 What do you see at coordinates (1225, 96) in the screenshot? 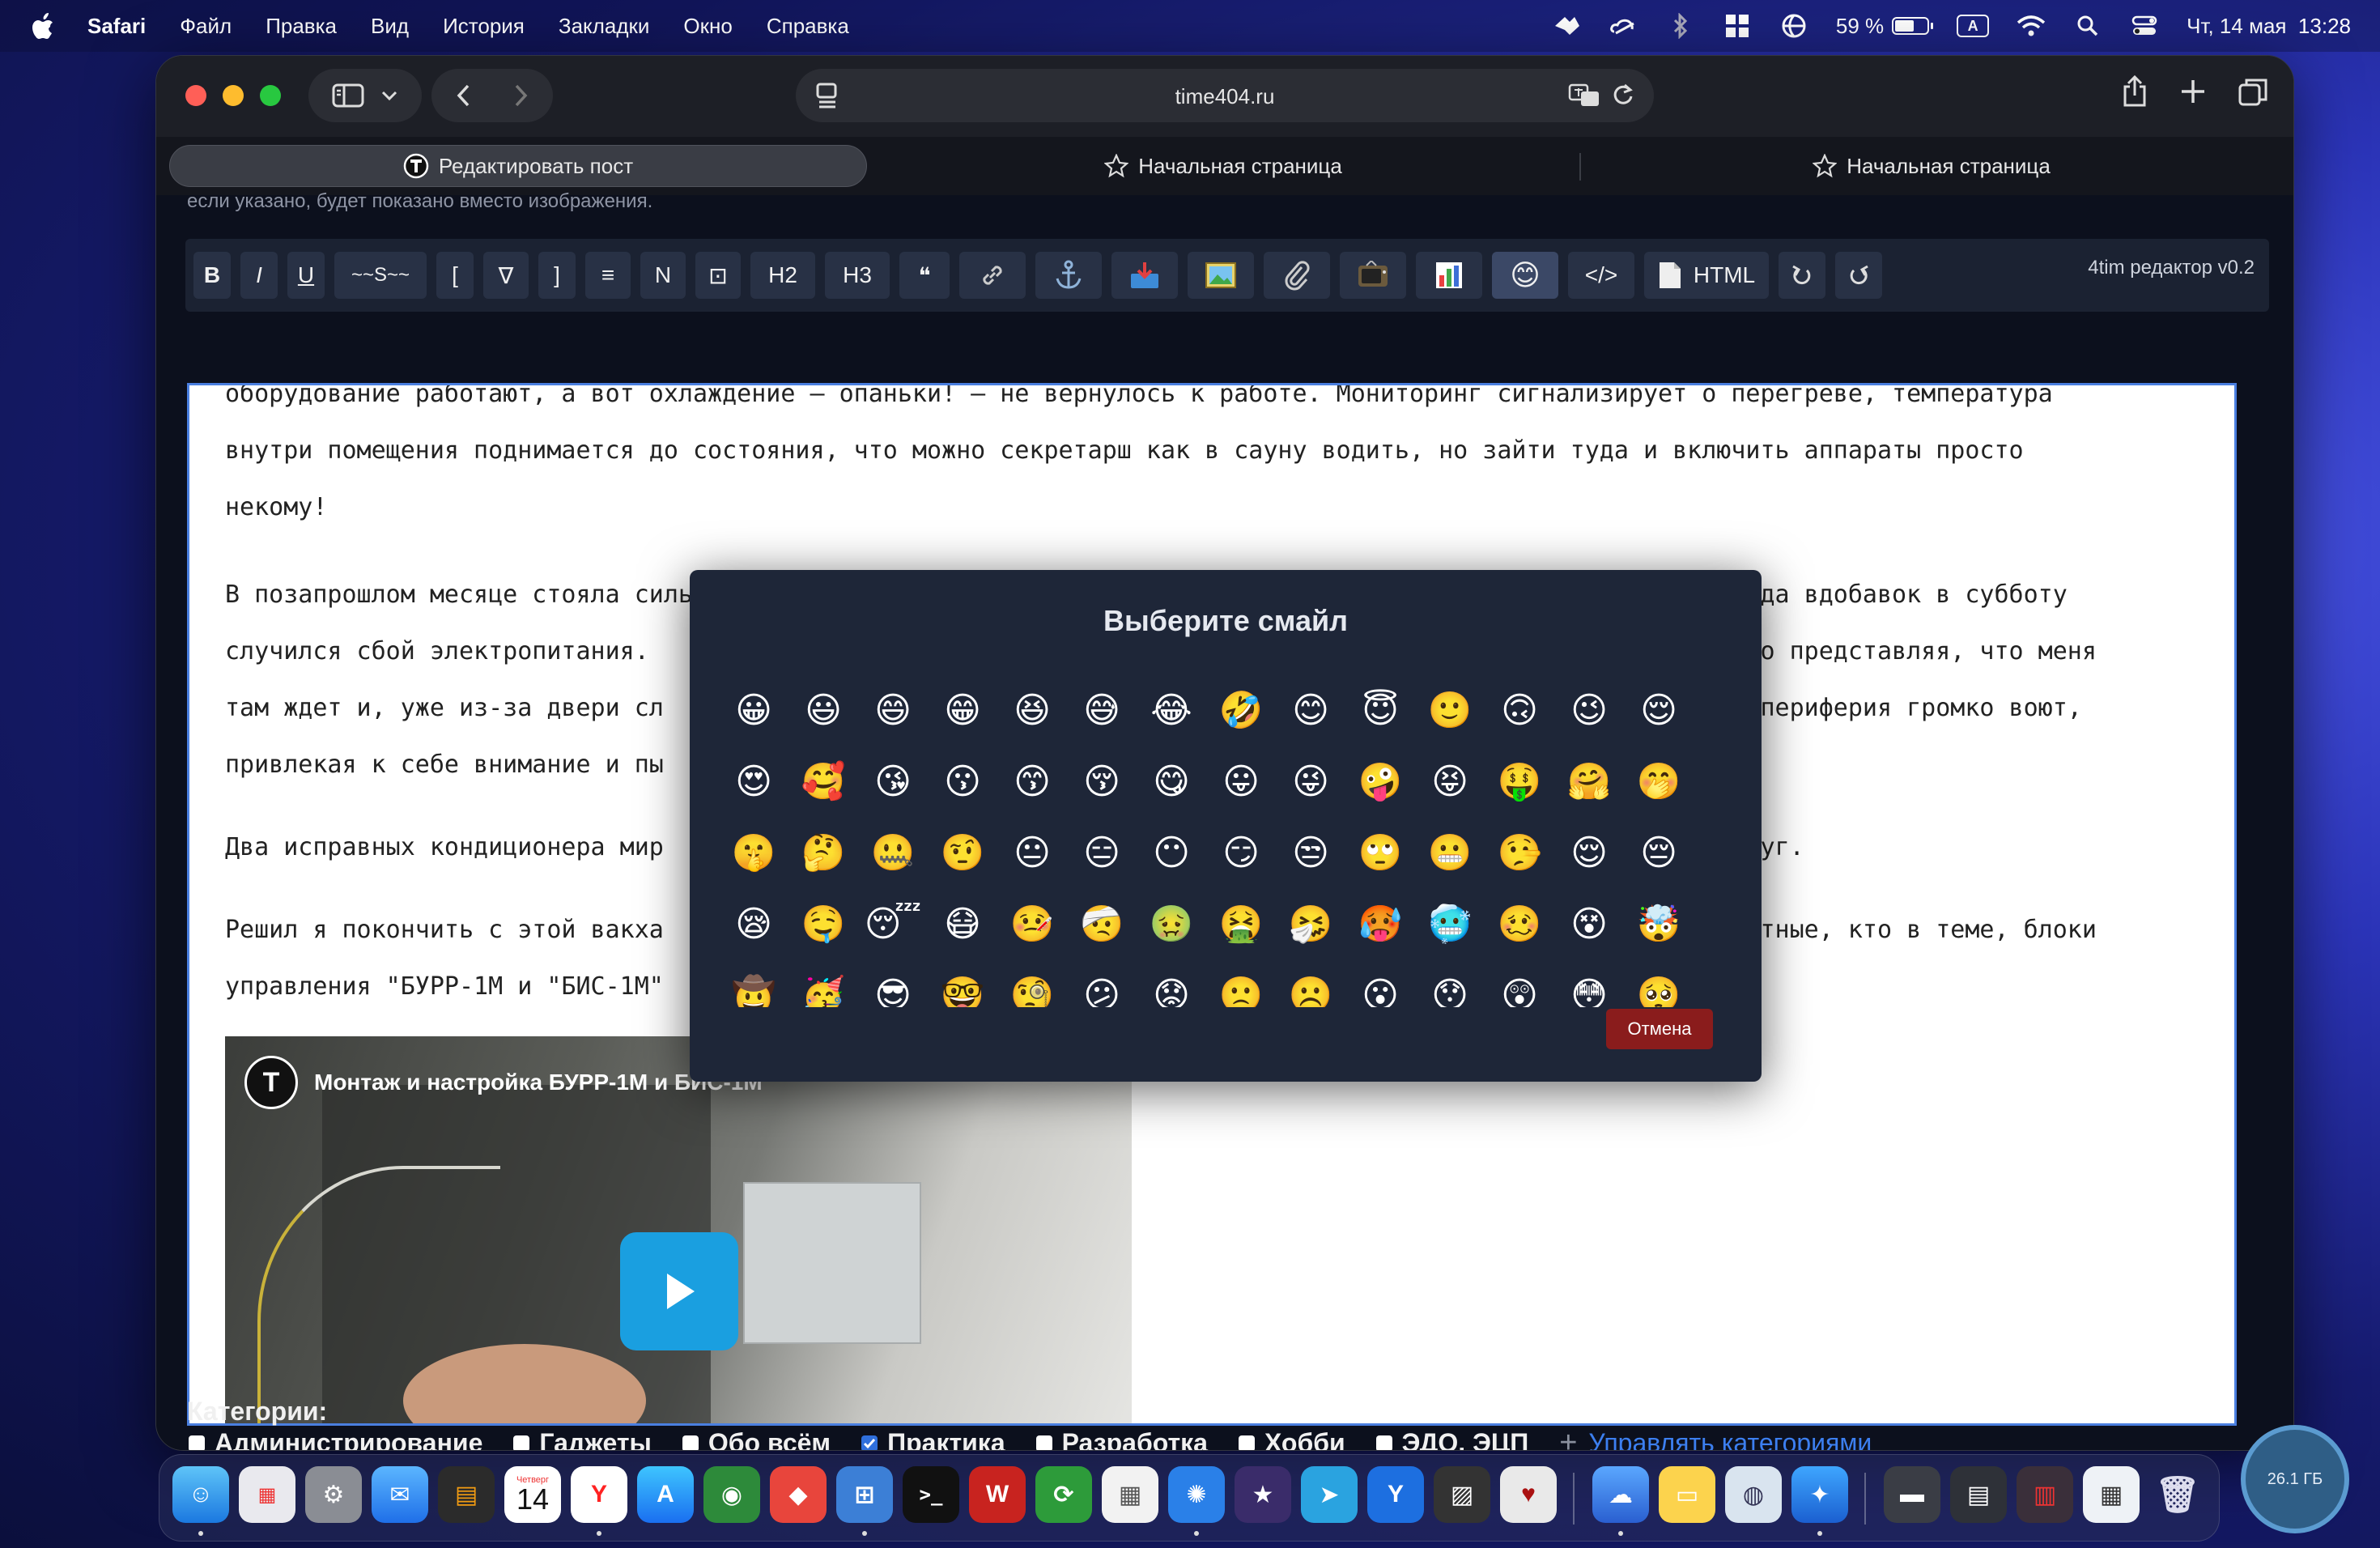
I see `address-bar: time404.ru` at bounding box center [1225, 96].